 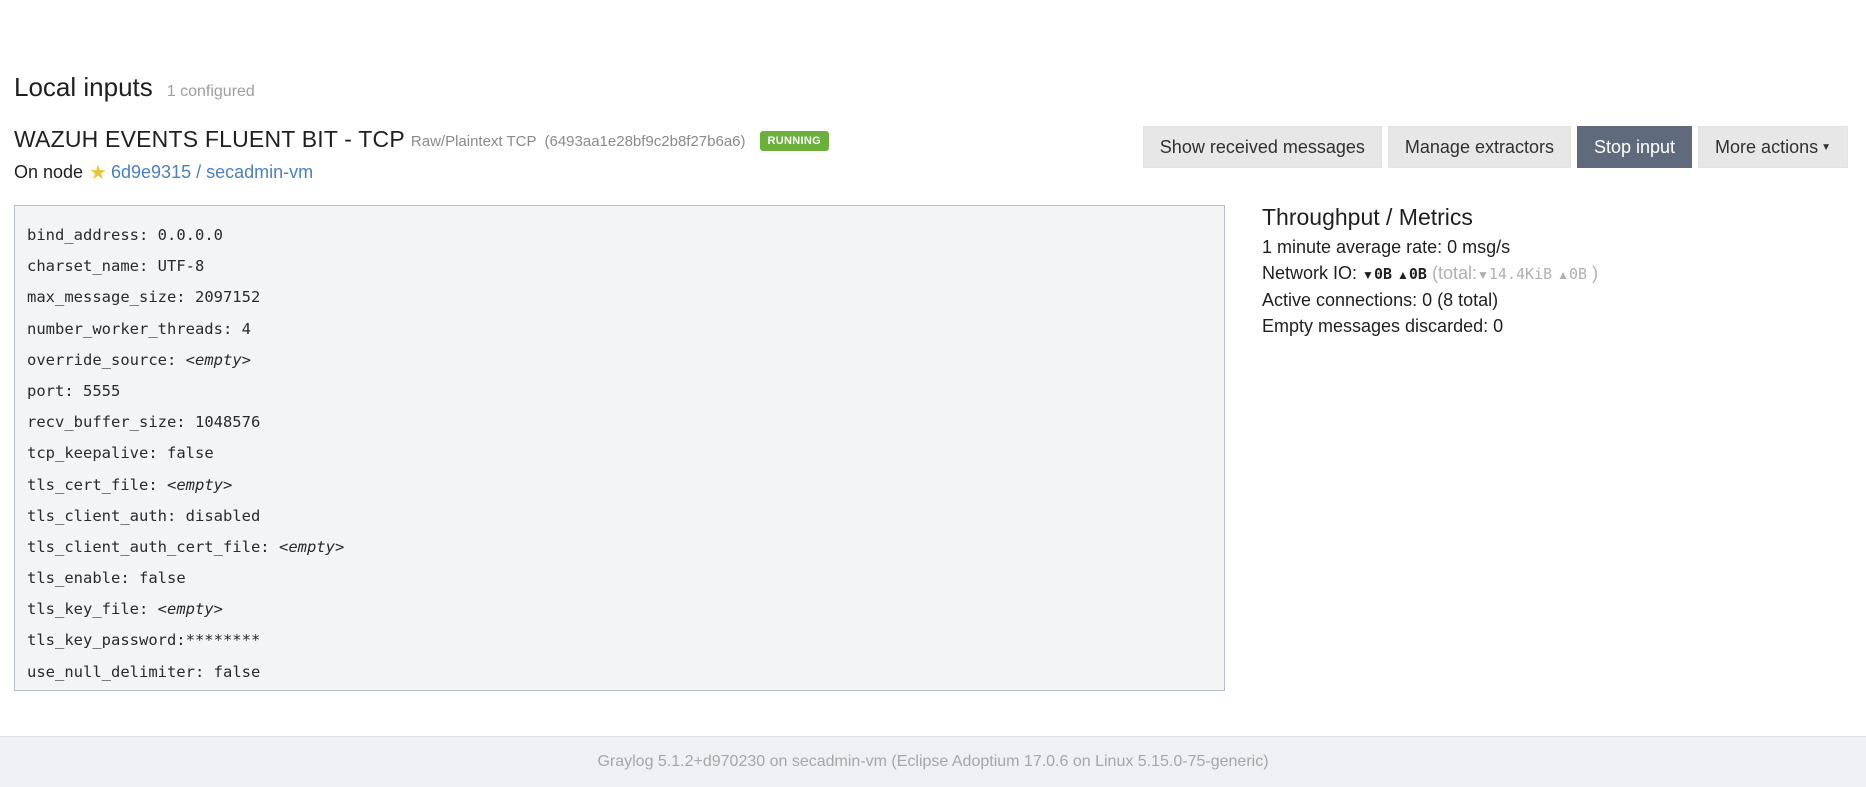 What do you see at coordinates (619, 391) in the screenshot?
I see `config-line: port: 5555` at bounding box center [619, 391].